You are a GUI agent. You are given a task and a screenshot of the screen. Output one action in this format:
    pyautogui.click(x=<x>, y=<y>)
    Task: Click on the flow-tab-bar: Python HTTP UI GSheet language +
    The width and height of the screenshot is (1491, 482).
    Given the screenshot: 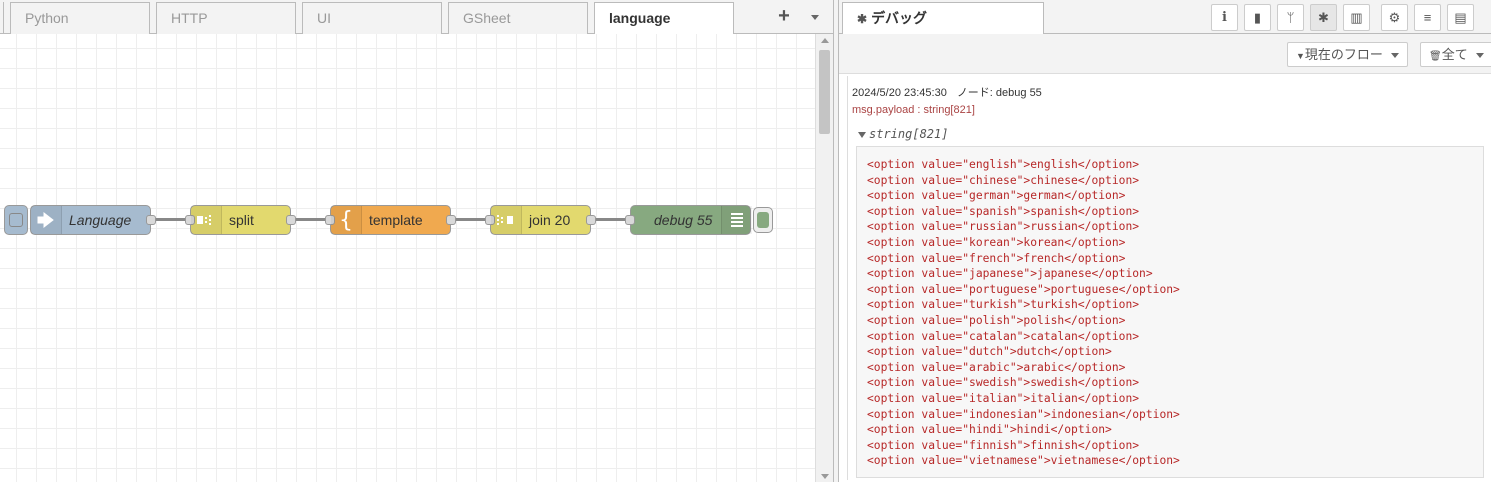 What is the action you would take?
    pyautogui.click(x=416, y=17)
    